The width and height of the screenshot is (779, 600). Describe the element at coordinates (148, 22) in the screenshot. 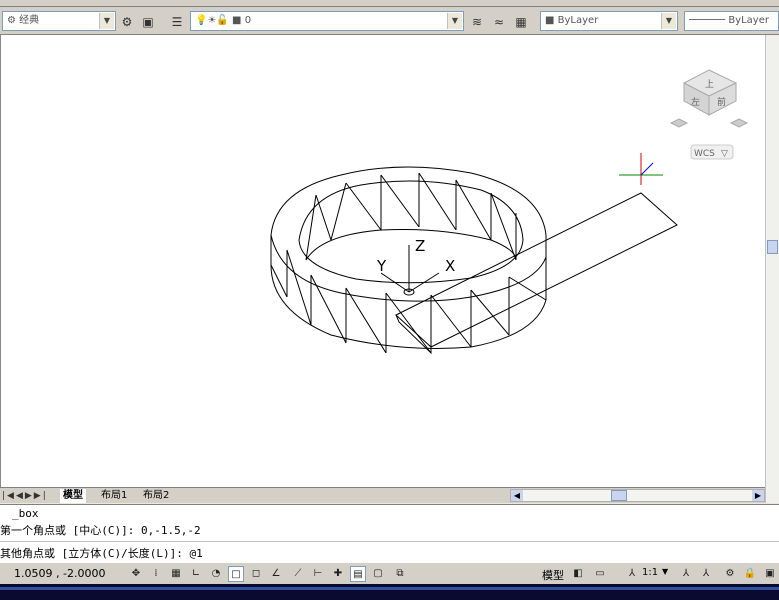

I see `workspace-settings-icon: ▣` at that location.